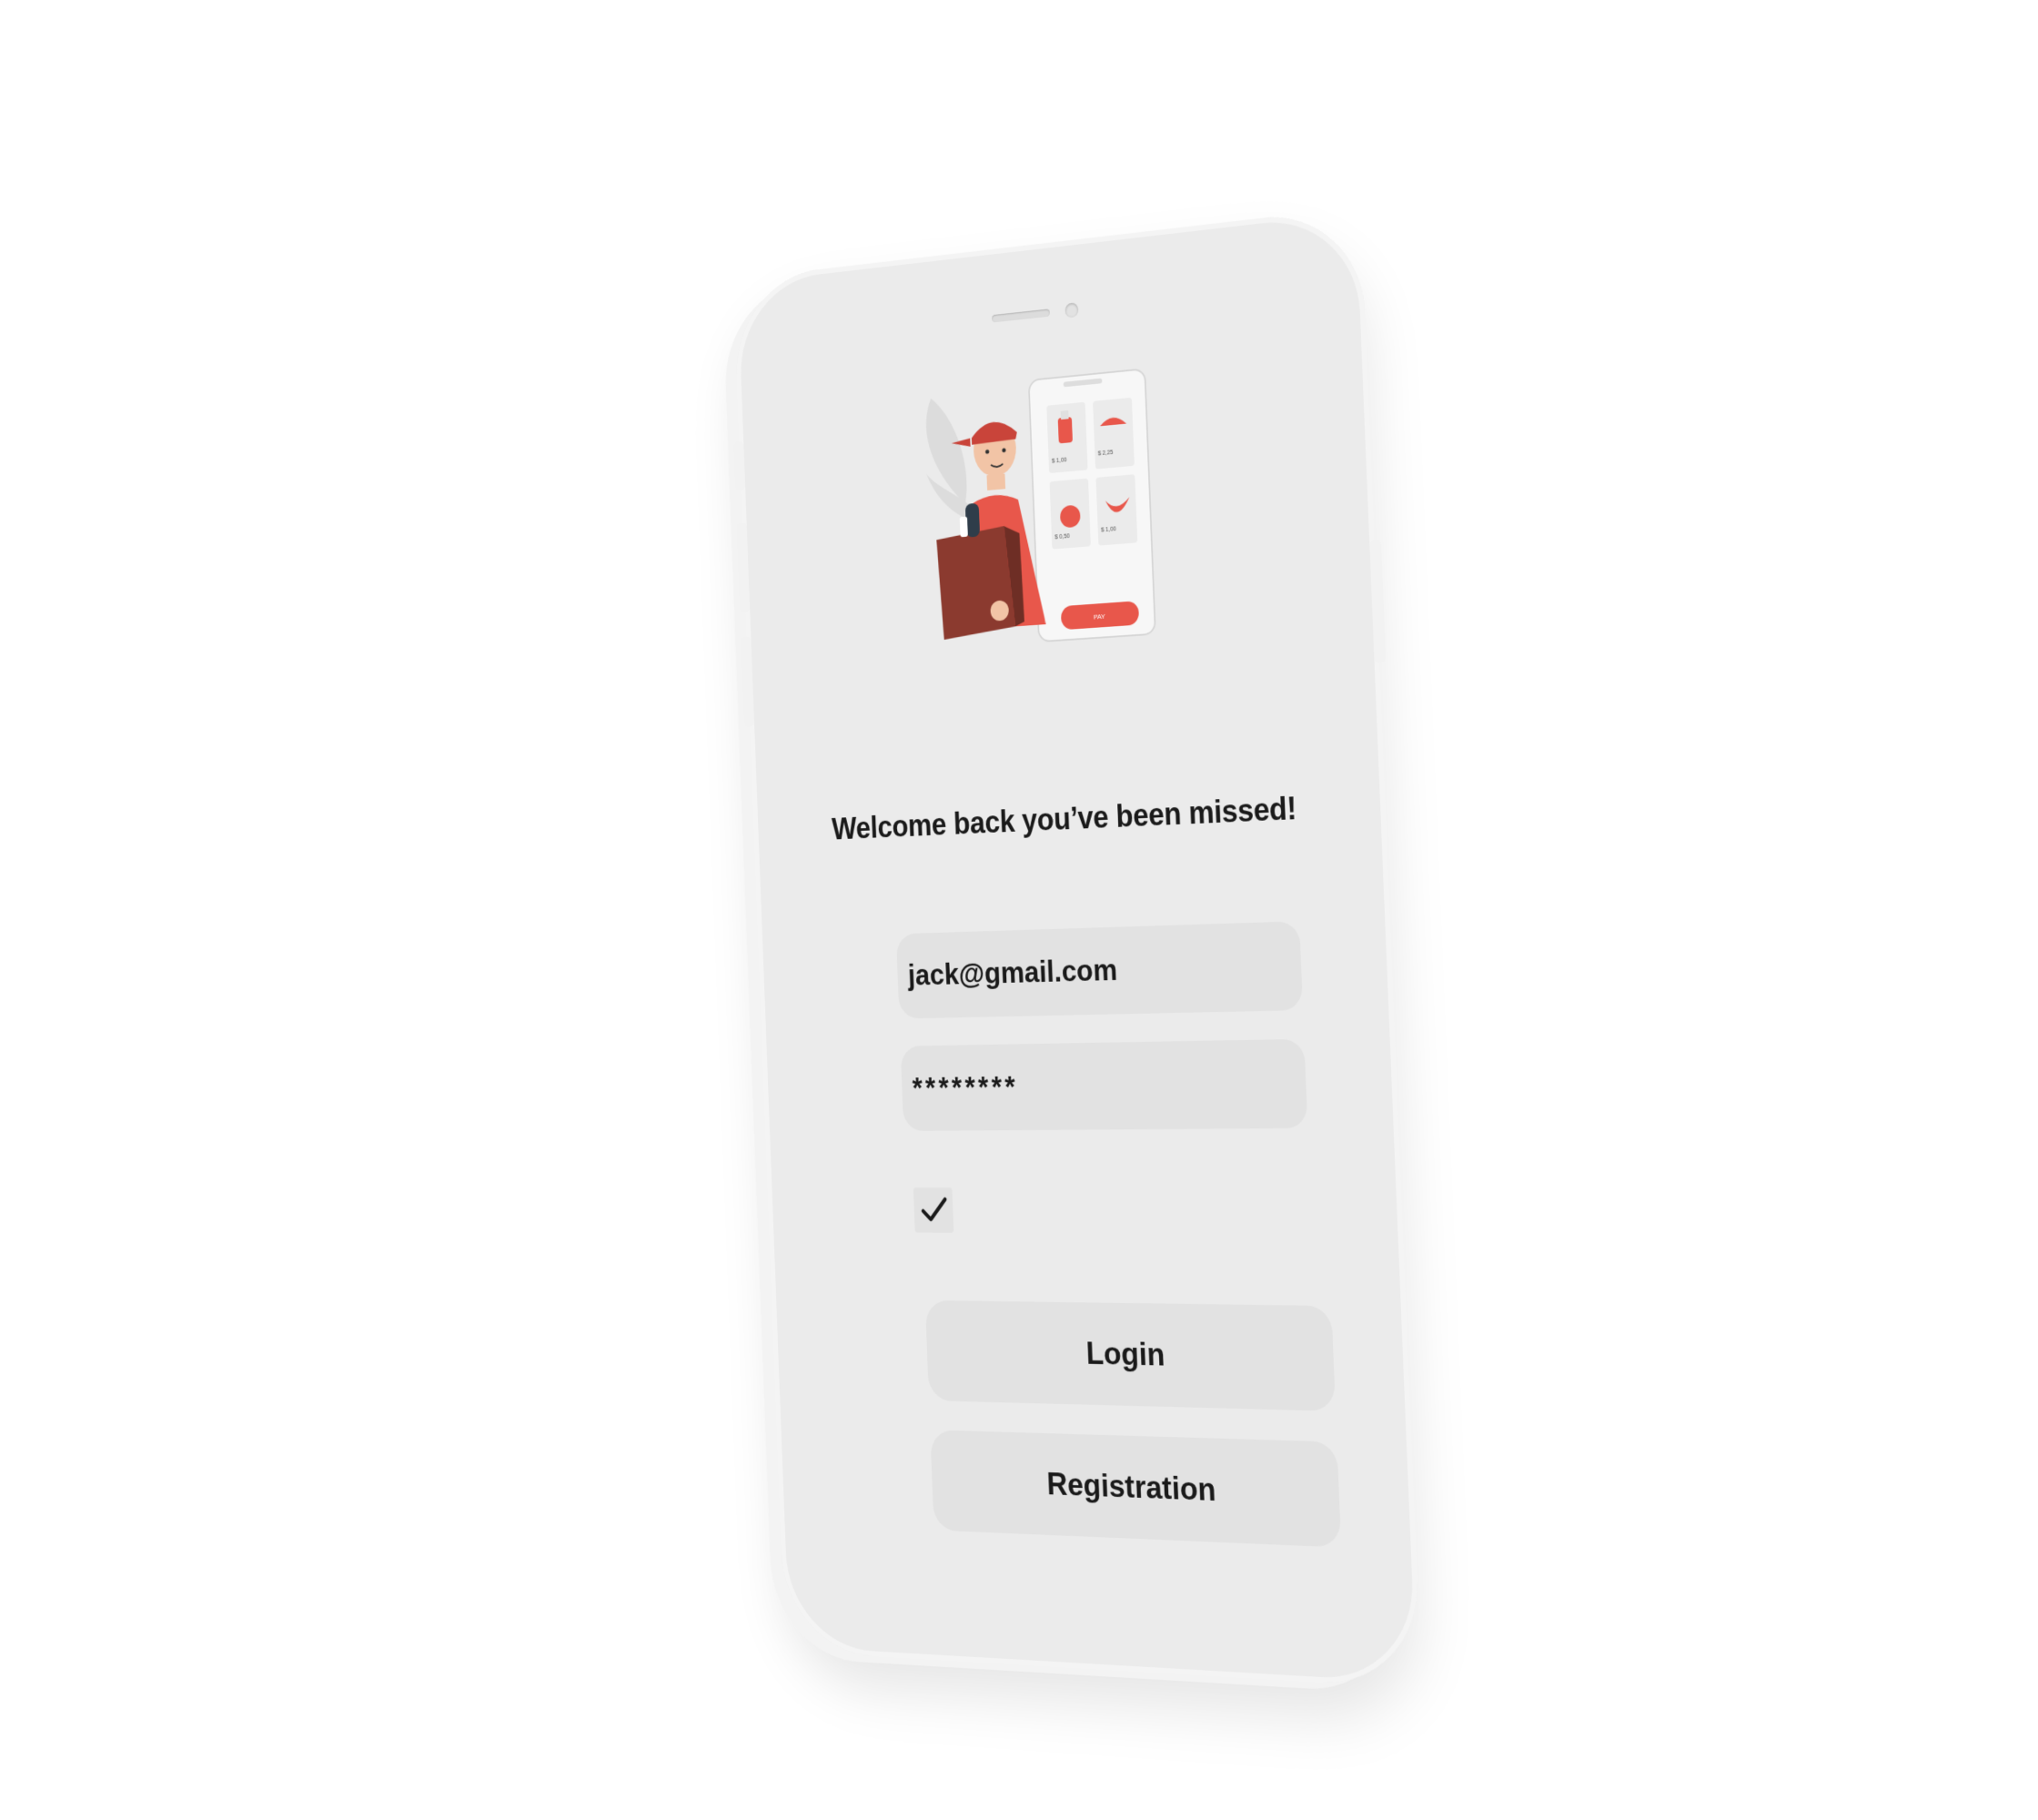 The image size is (2038, 1820). What do you see at coordinates (1108, 530) in the screenshot?
I see `price-label-4: $ 1,00` at bounding box center [1108, 530].